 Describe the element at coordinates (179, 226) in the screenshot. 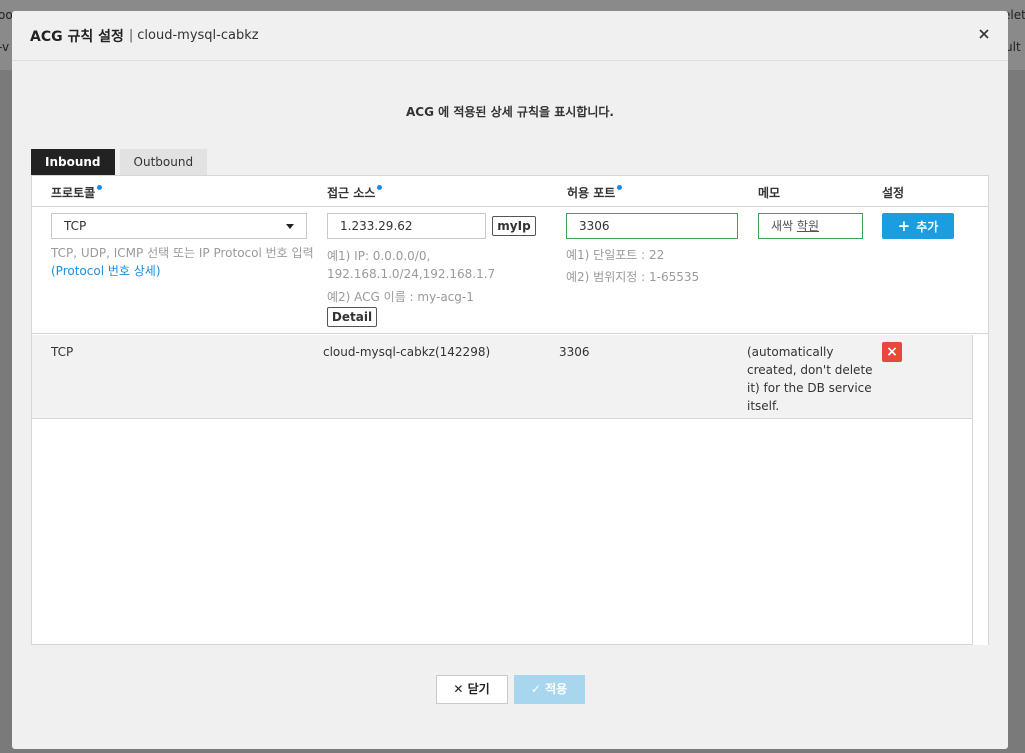

I see `protocol-select: TCP` at that location.